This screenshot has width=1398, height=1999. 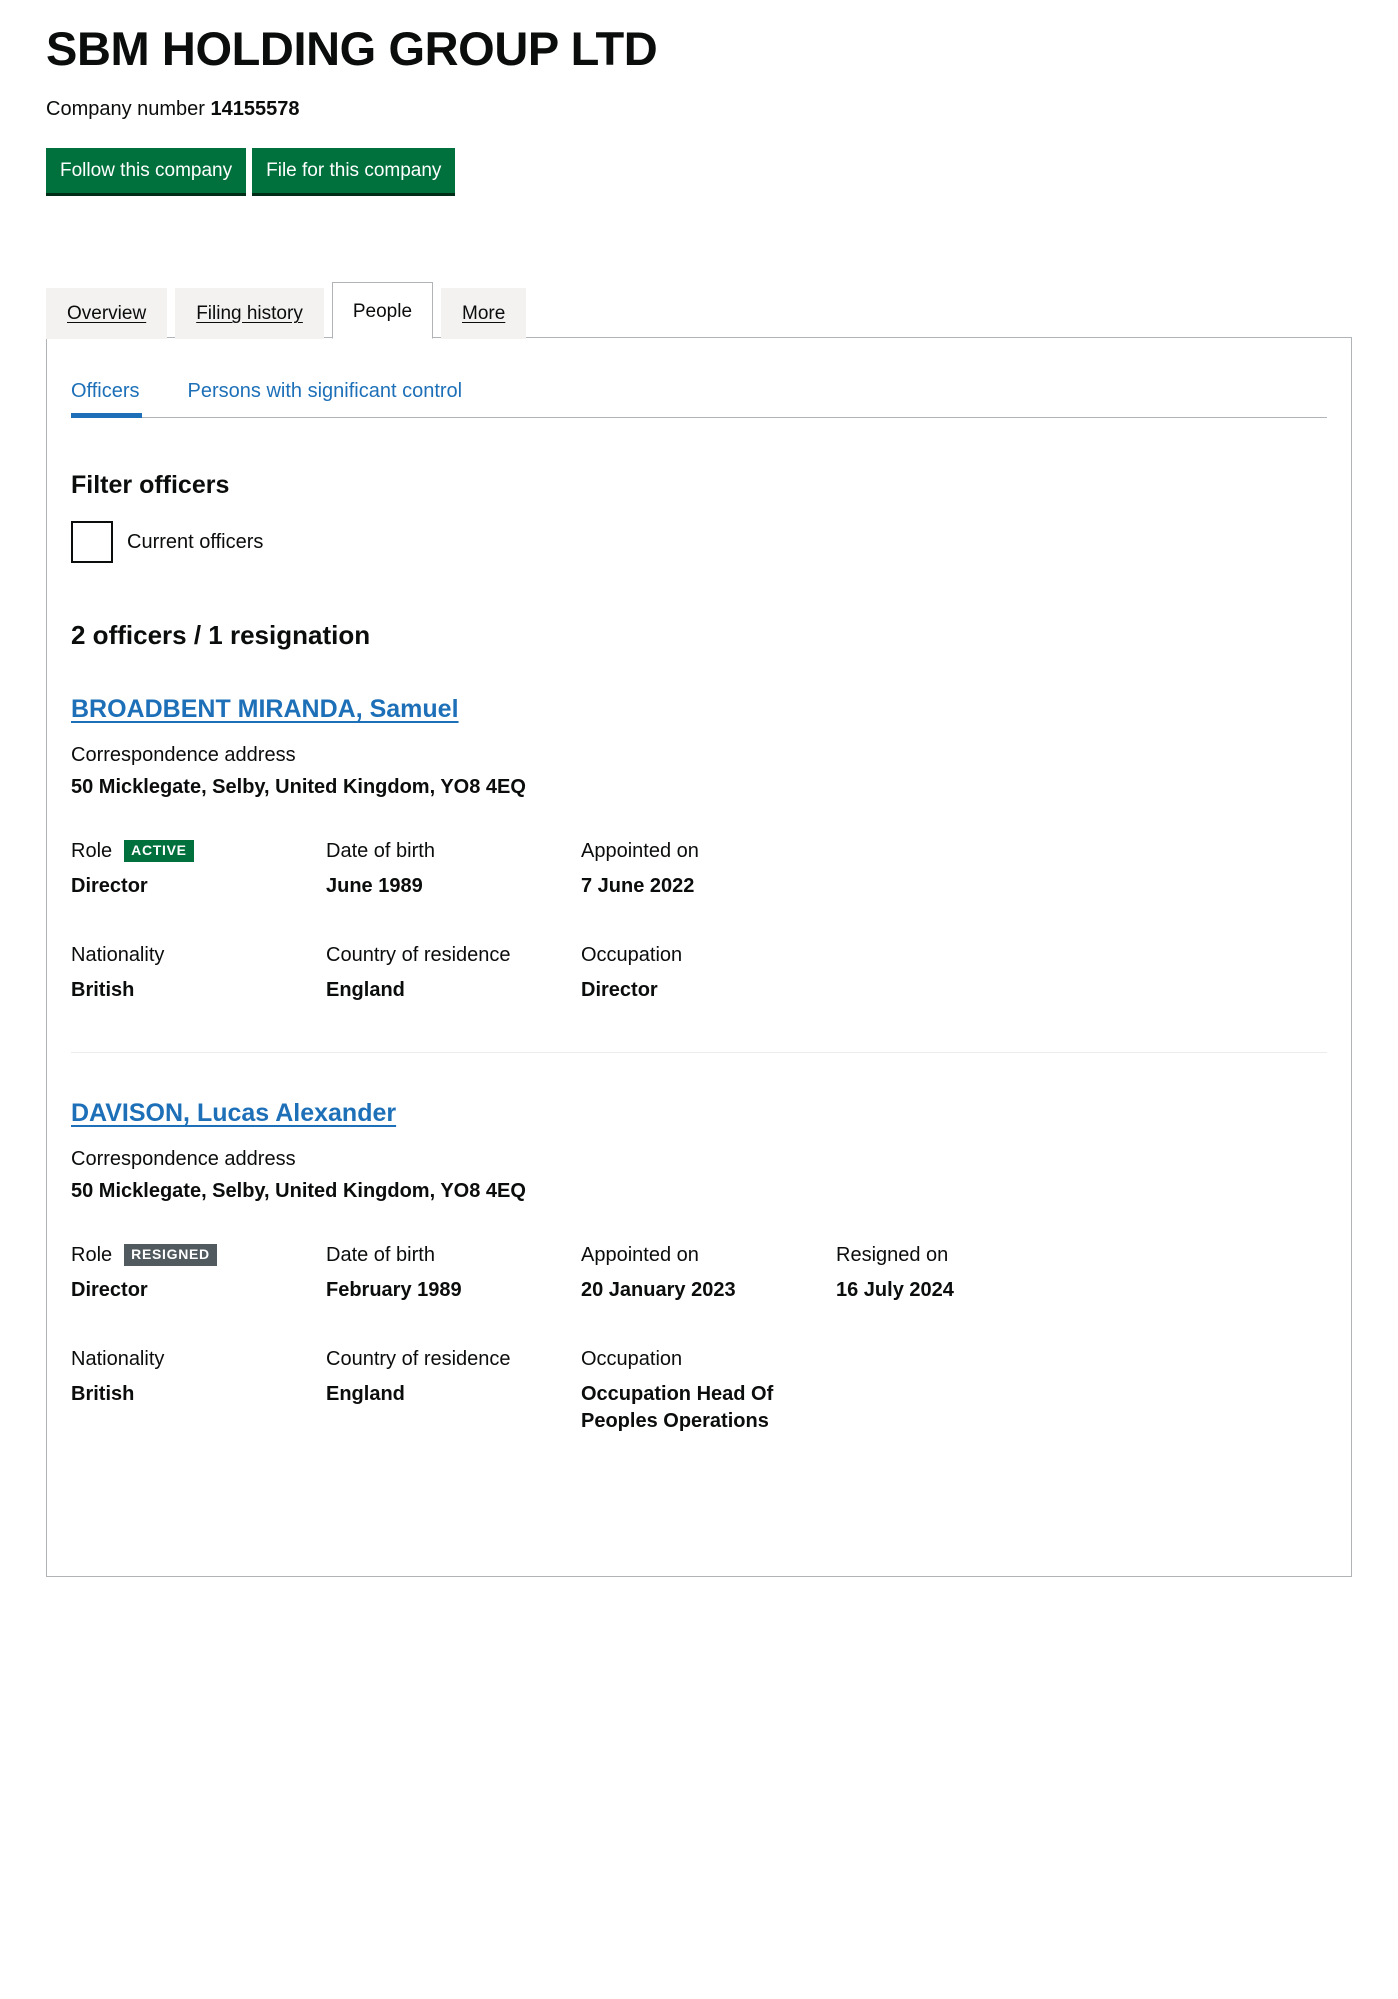 I want to click on subtab-persons-with-significant-control: Persons with significant control, so click(x=326, y=393).